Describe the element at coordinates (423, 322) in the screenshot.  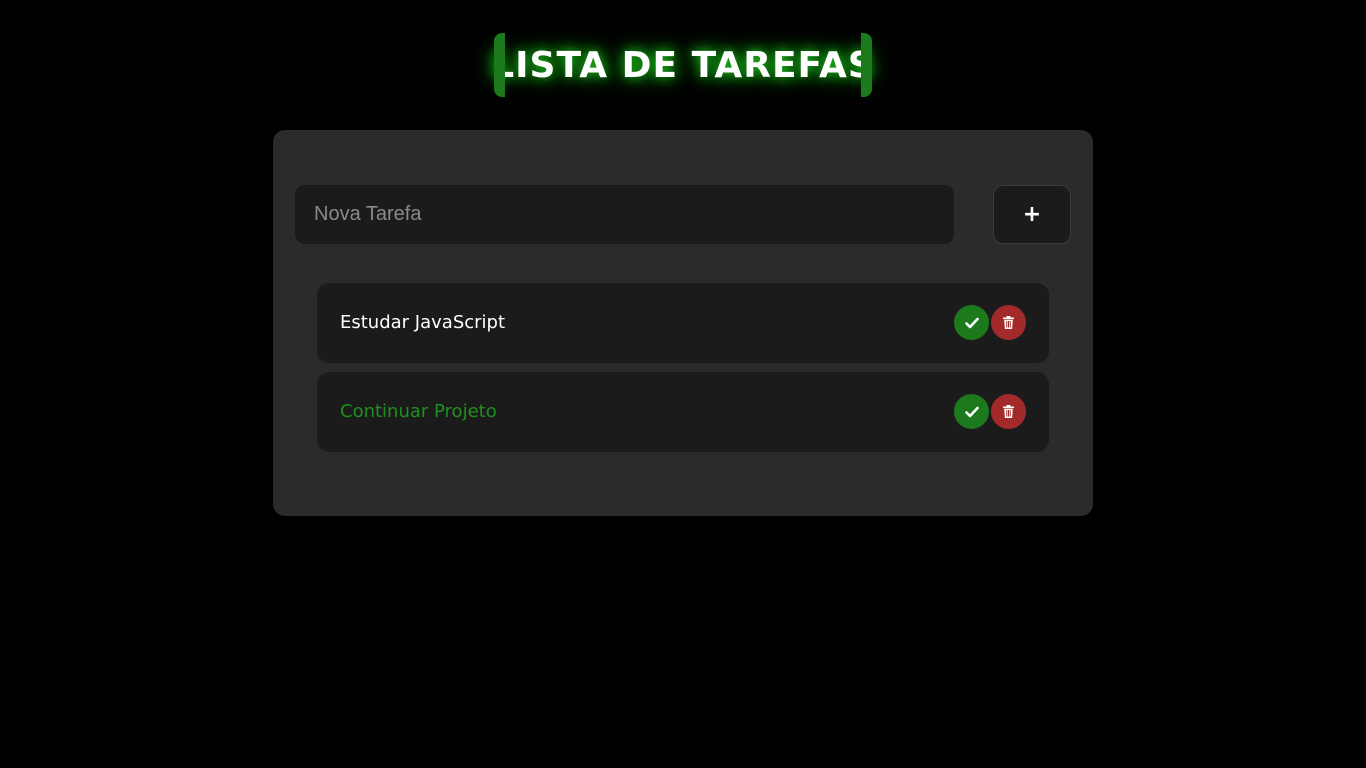
I see `task-label: Estudar JavaScript` at that location.